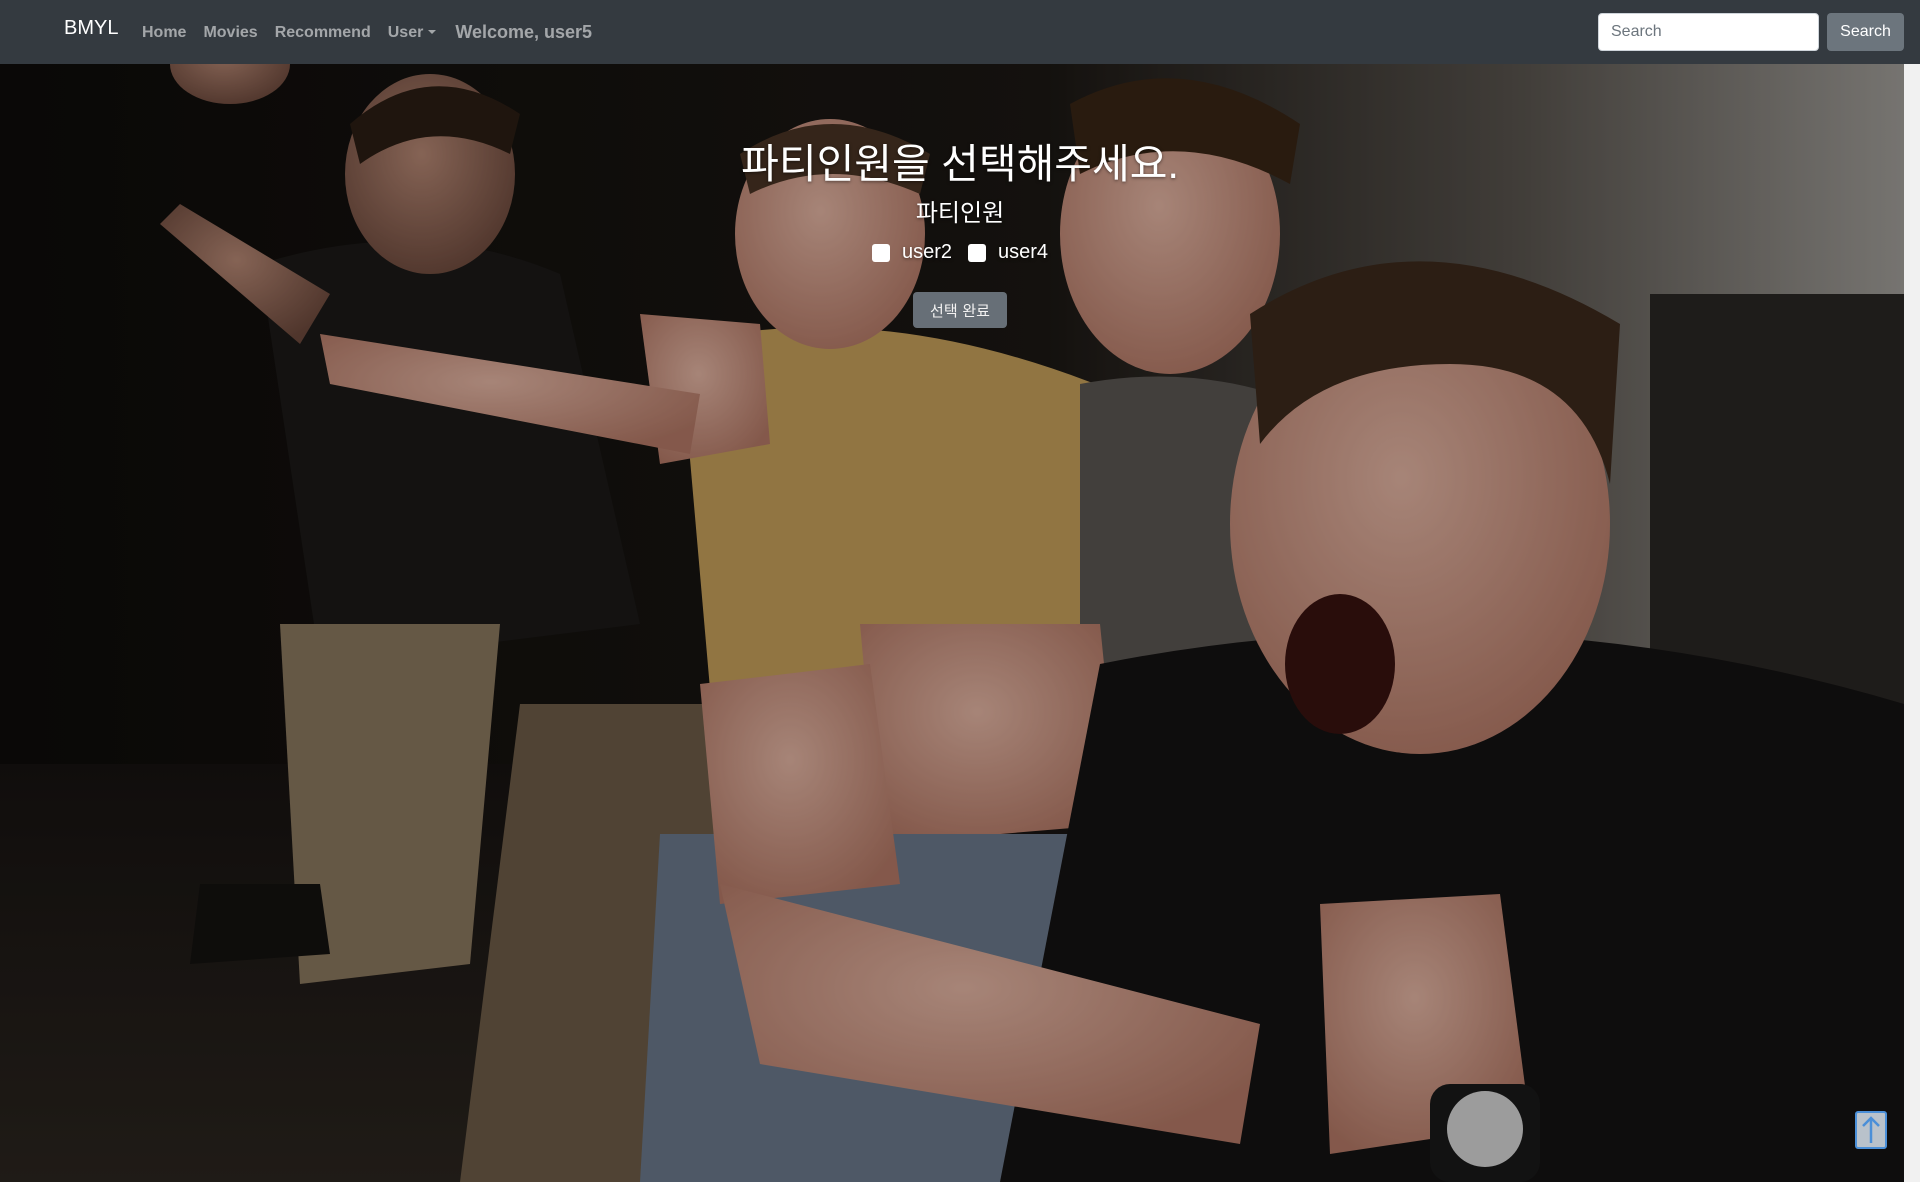  I want to click on confirm-selection-button: 선택 완료, so click(960, 310).